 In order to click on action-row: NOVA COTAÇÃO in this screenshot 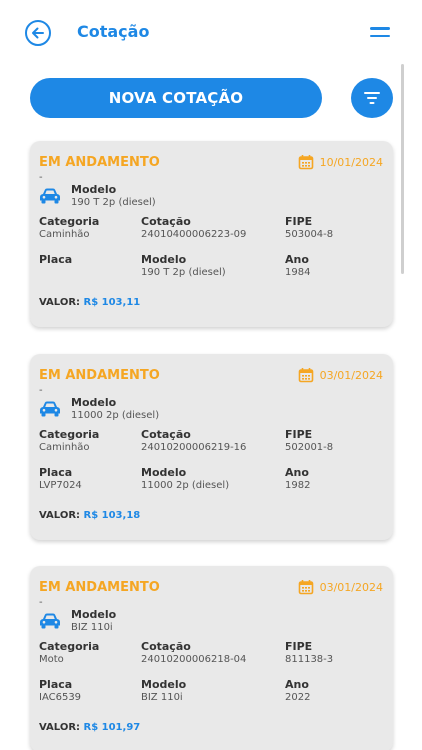, I will do `click(211, 98)`.